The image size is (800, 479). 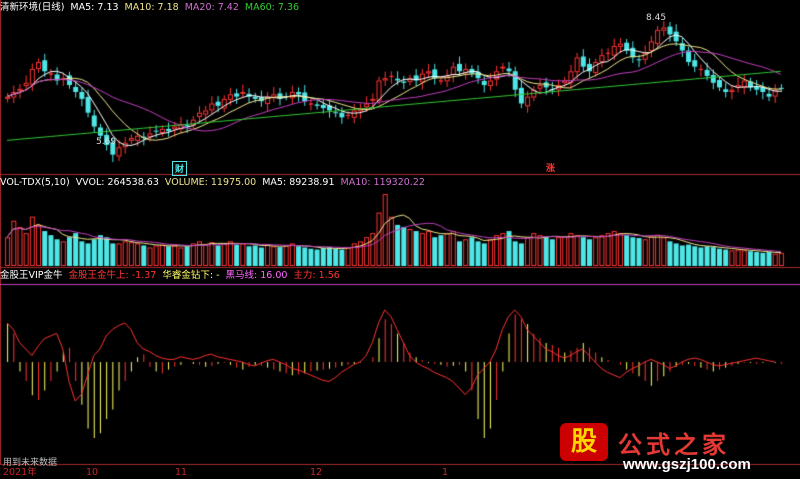 What do you see at coordinates (298, 182) in the screenshot?
I see `vol-ma5-readout: MA5: 89238.91` at bounding box center [298, 182].